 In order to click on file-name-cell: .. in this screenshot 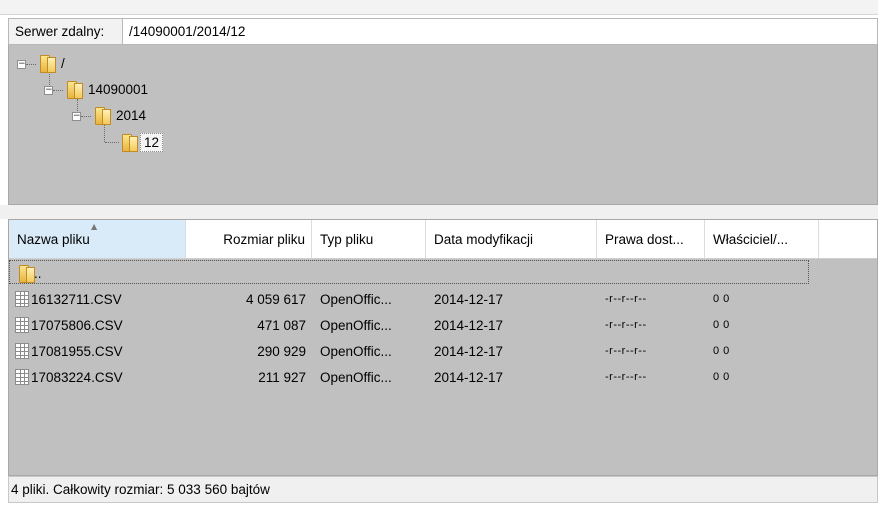, I will do `click(76, 273)`.